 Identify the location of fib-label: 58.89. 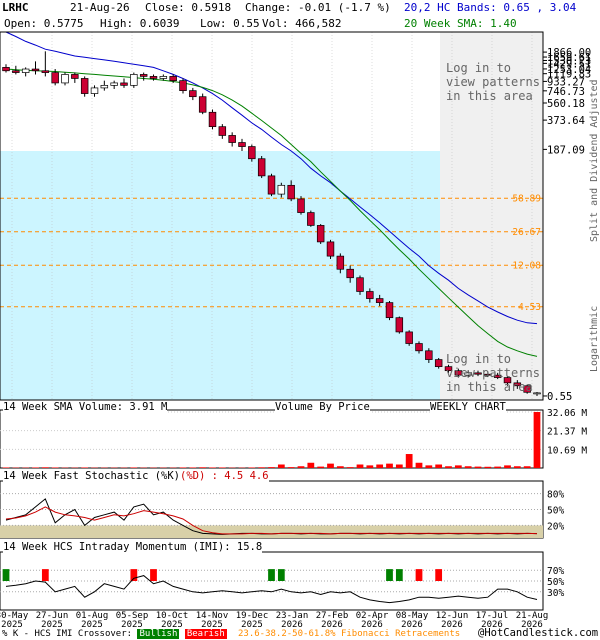
(526, 198).